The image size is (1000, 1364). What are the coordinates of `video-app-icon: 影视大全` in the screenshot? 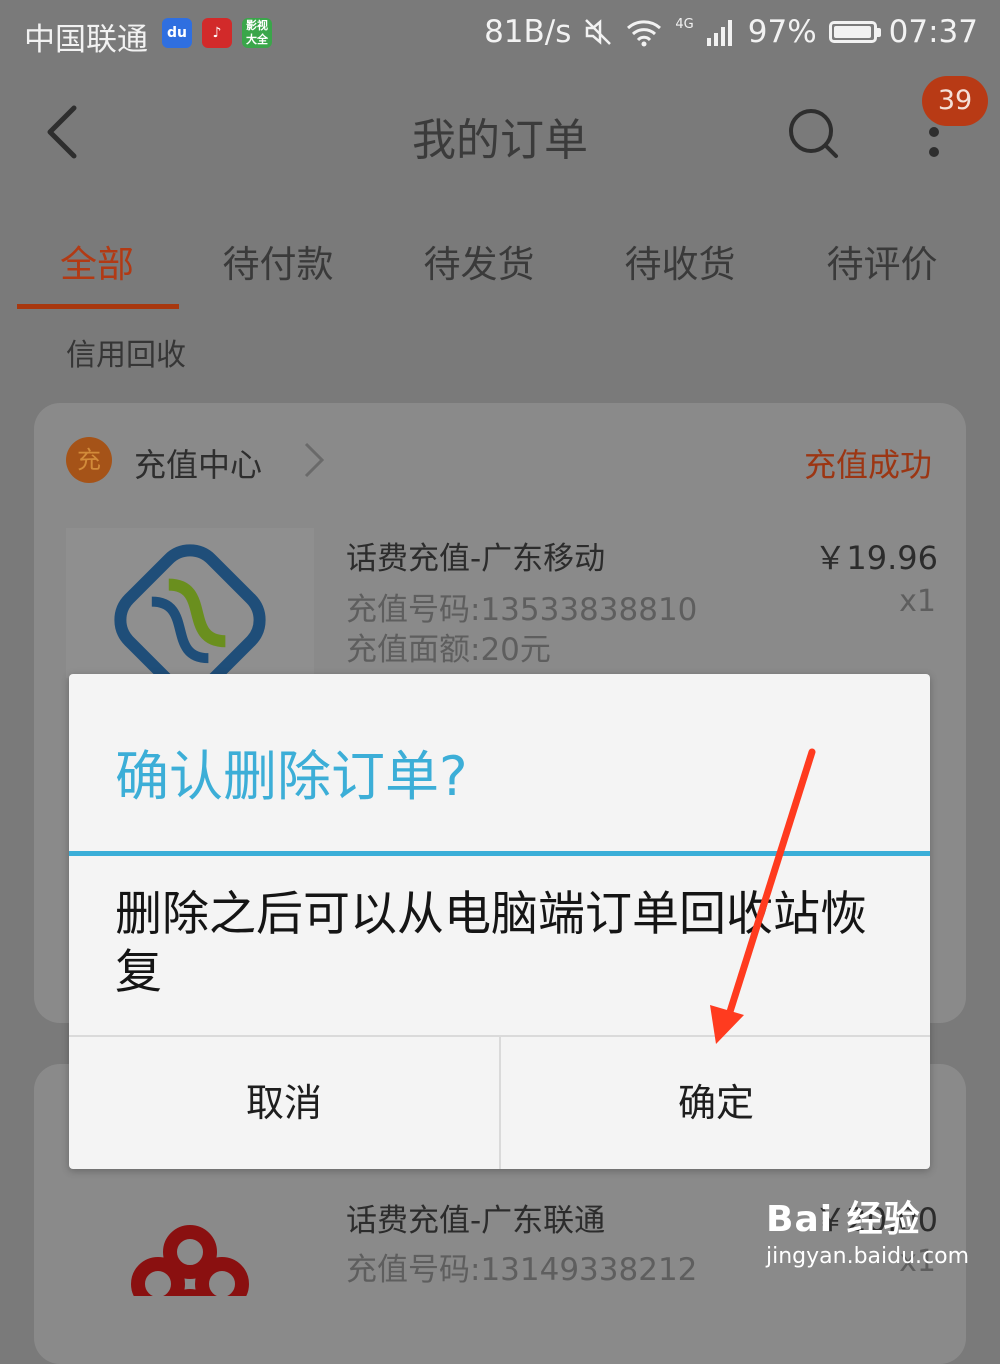 It's located at (257, 33).